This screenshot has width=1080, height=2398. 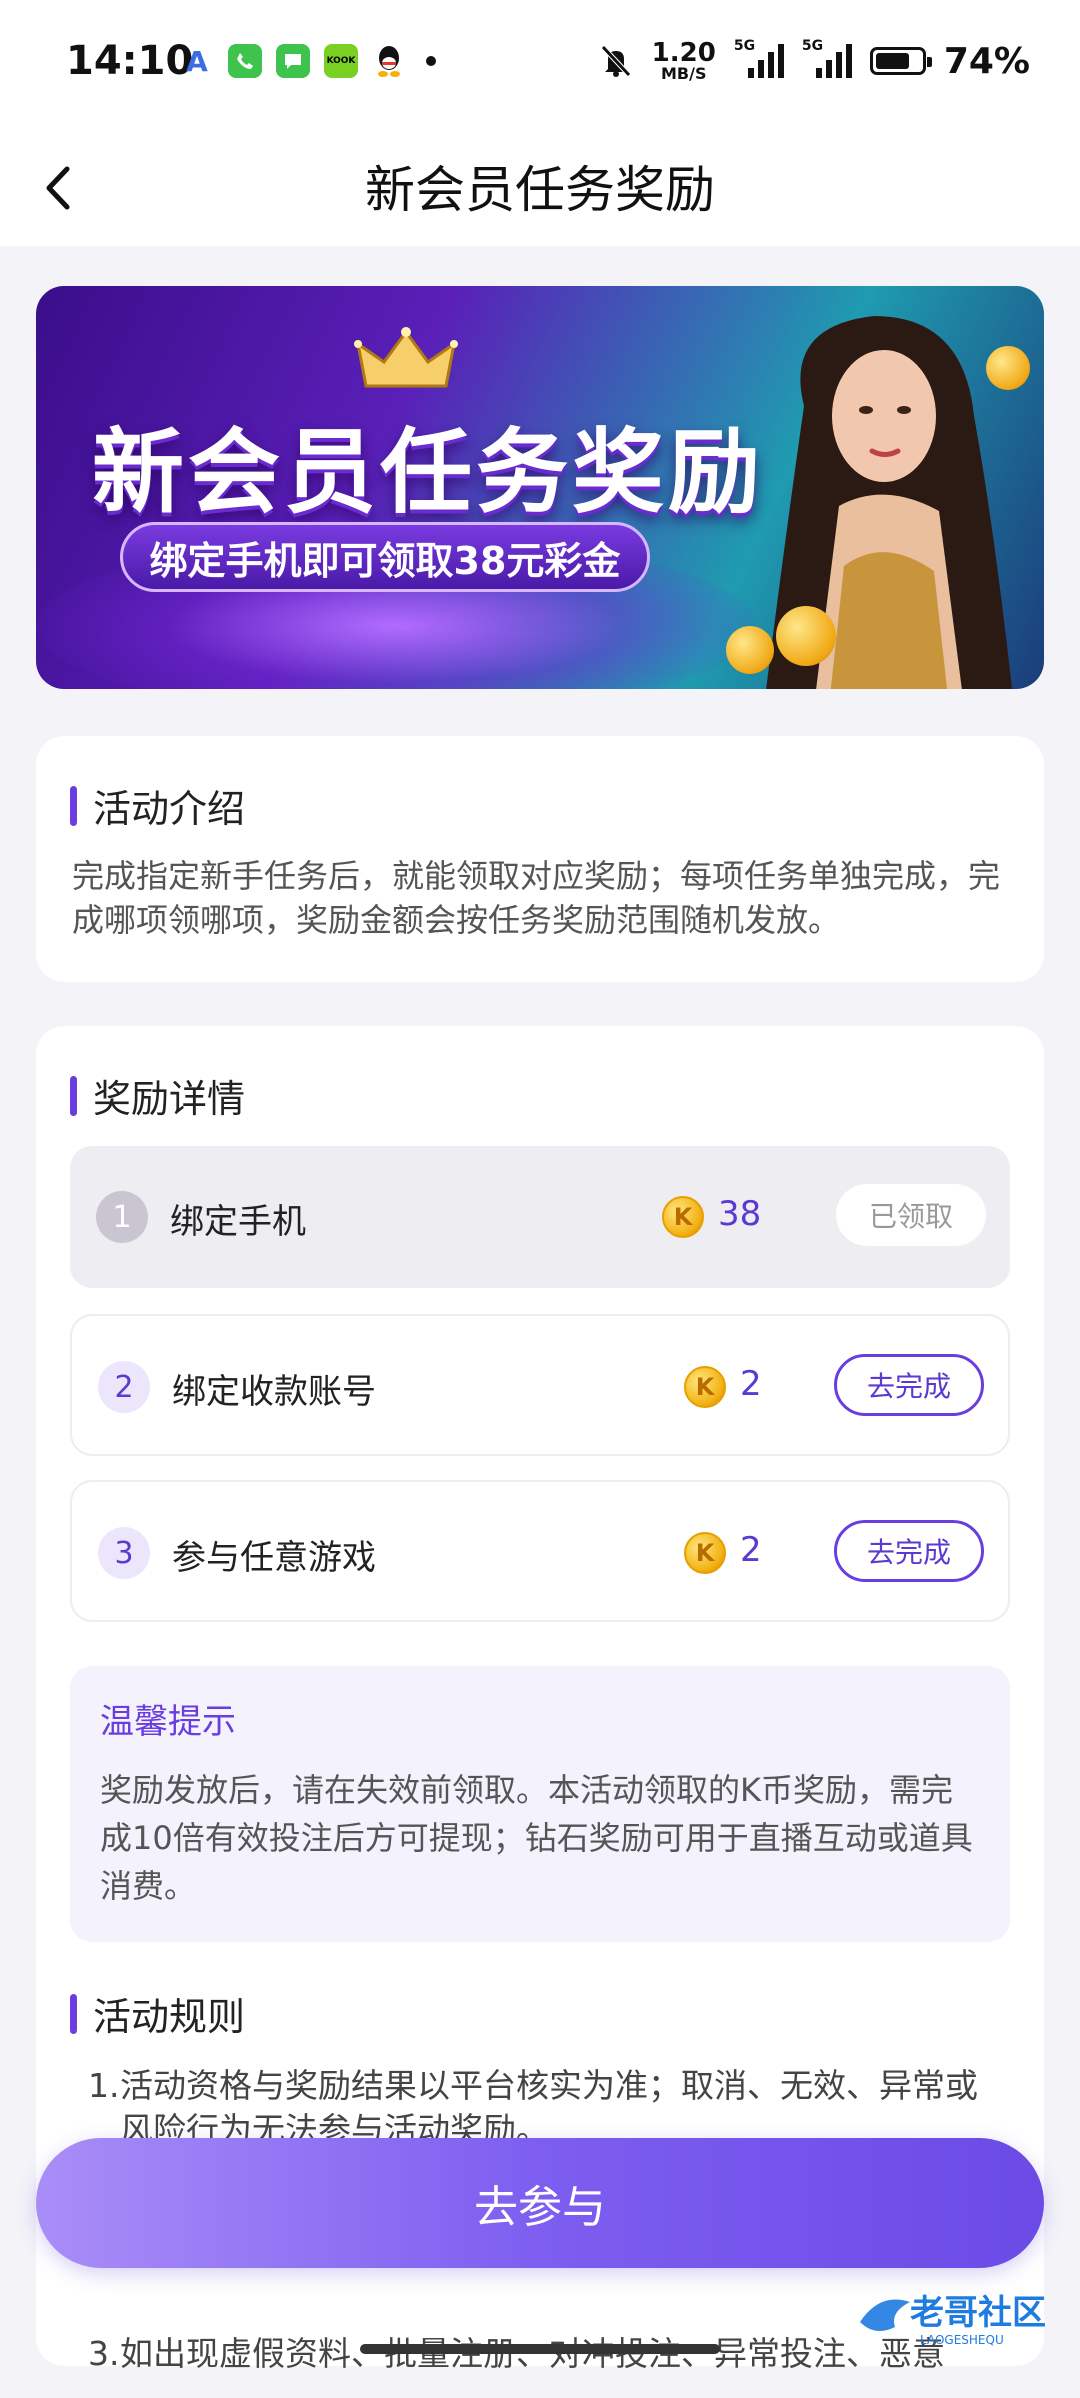 I want to click on battery-icon, so click(x=900, y=61).